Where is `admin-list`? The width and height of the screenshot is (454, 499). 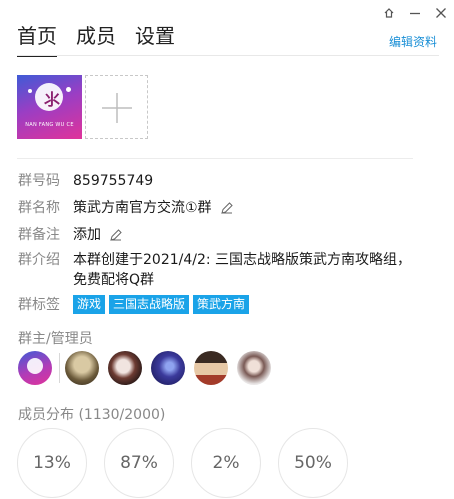 admin-list is located at coordinates (149, 368).